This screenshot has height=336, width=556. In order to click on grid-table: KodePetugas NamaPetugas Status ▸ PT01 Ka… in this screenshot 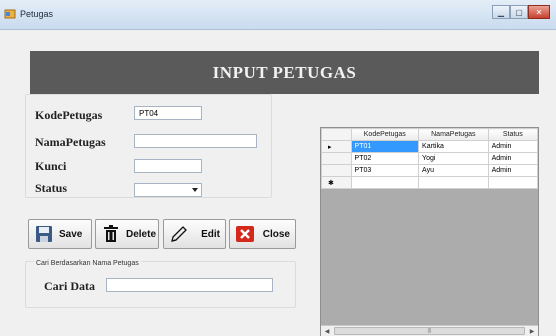, I will do `click(430, 158)`.